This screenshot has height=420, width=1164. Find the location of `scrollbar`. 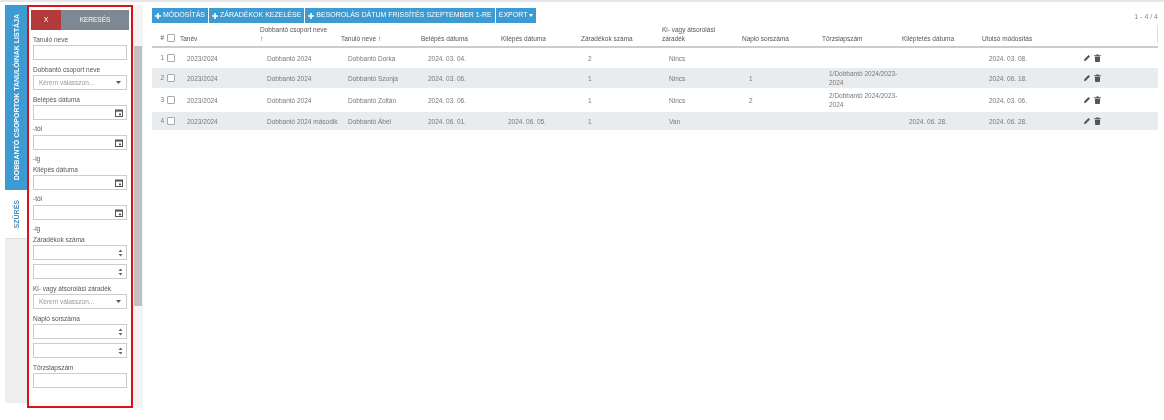

scrollbar is located at coordinates (138, 206).